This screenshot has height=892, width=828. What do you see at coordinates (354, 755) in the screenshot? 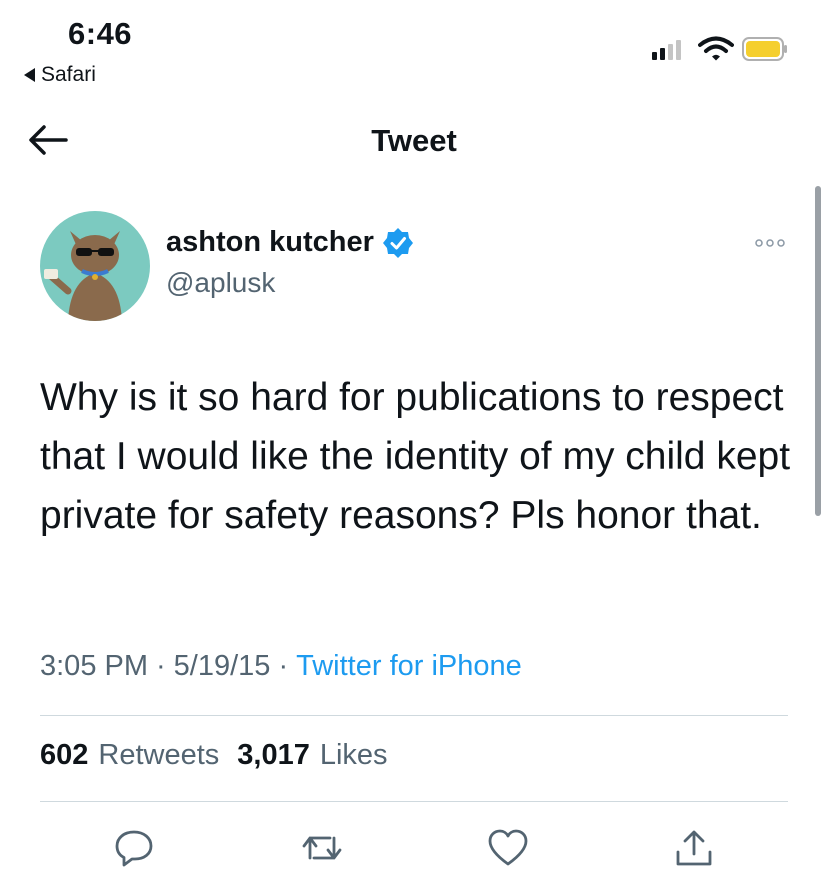
I see `likes-label: Likes` at bounding box center [354, 755].